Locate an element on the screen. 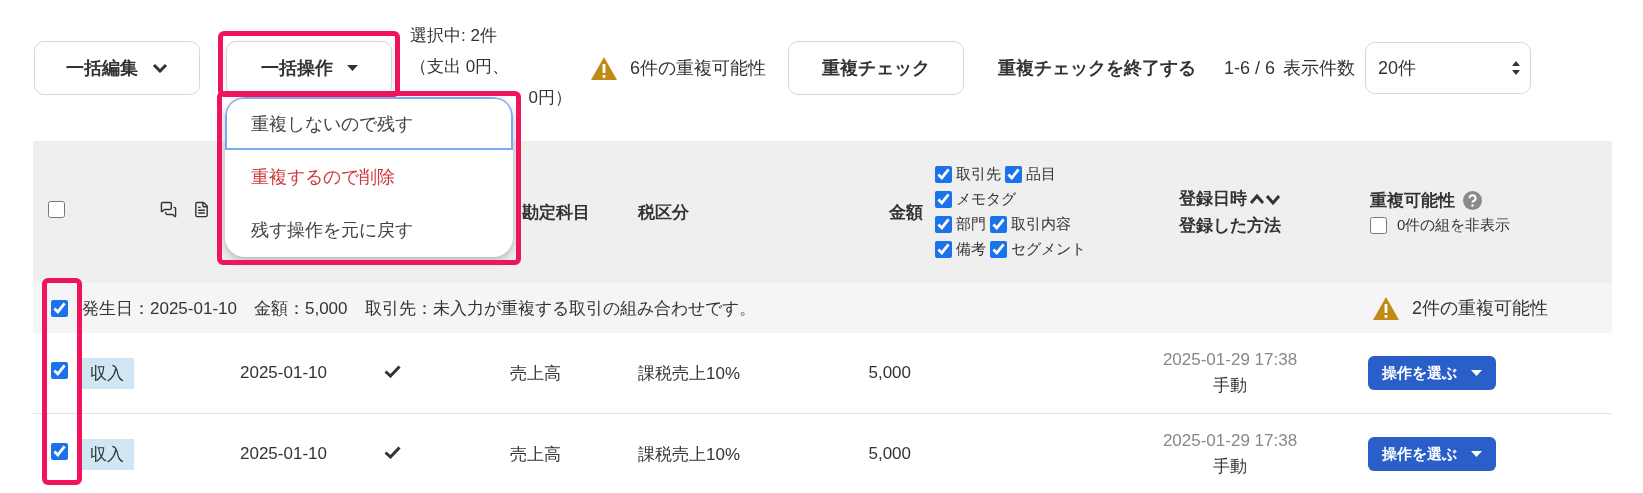 This screenshot has height=493, width=1643. sort-arrows-icon is located at coordinates (1516, 68).